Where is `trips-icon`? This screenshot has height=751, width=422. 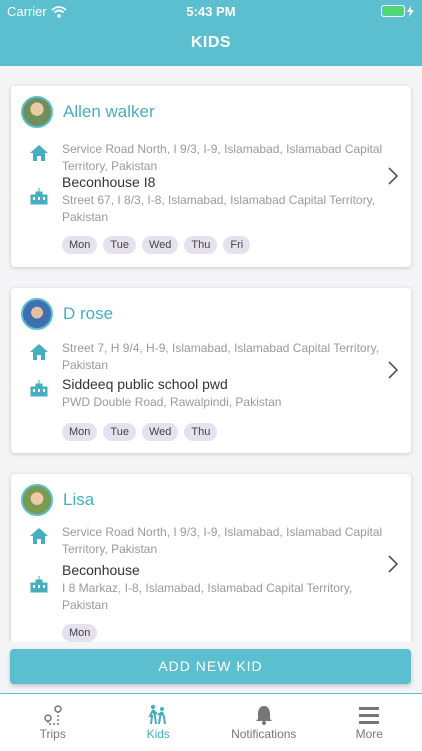
trips-icon is located at coordinates (53, 715).